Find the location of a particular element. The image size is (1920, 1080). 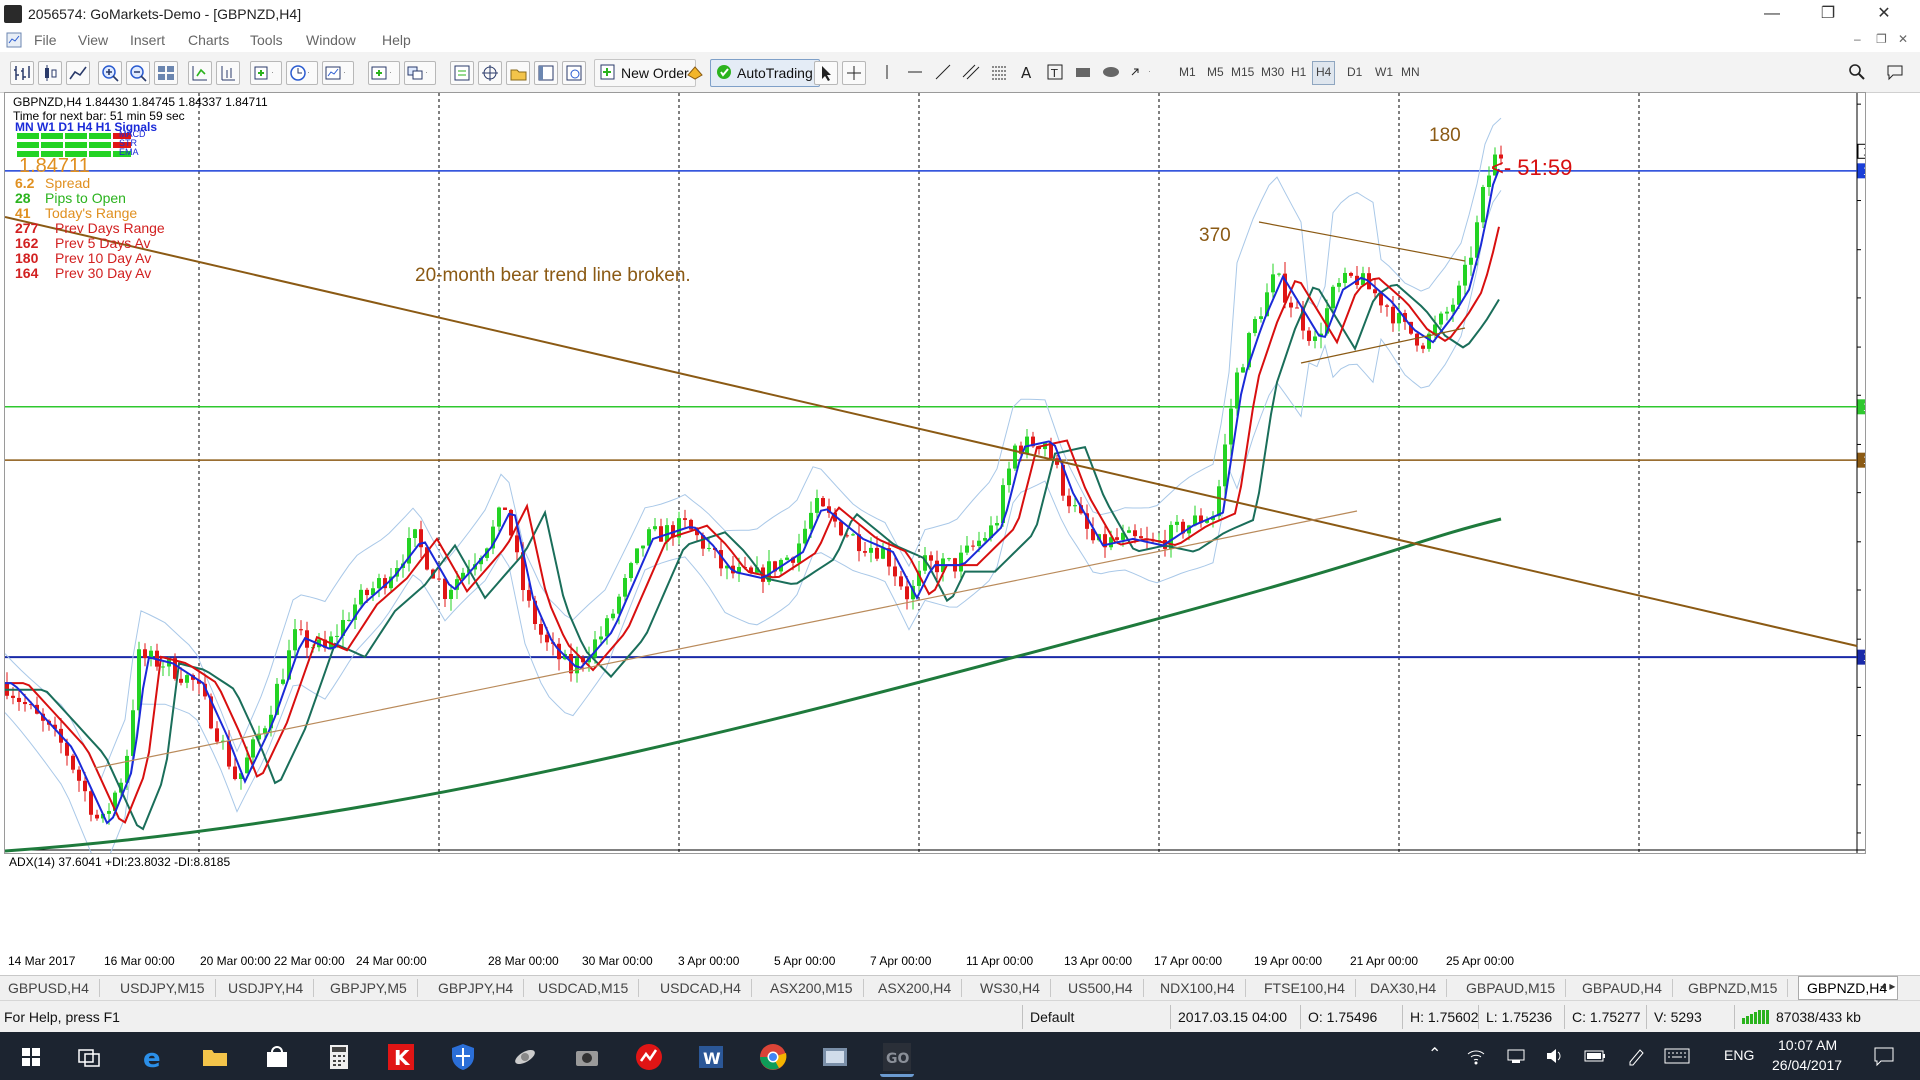

timeframe-h4: H4 is located at coordinates (1324, 73).